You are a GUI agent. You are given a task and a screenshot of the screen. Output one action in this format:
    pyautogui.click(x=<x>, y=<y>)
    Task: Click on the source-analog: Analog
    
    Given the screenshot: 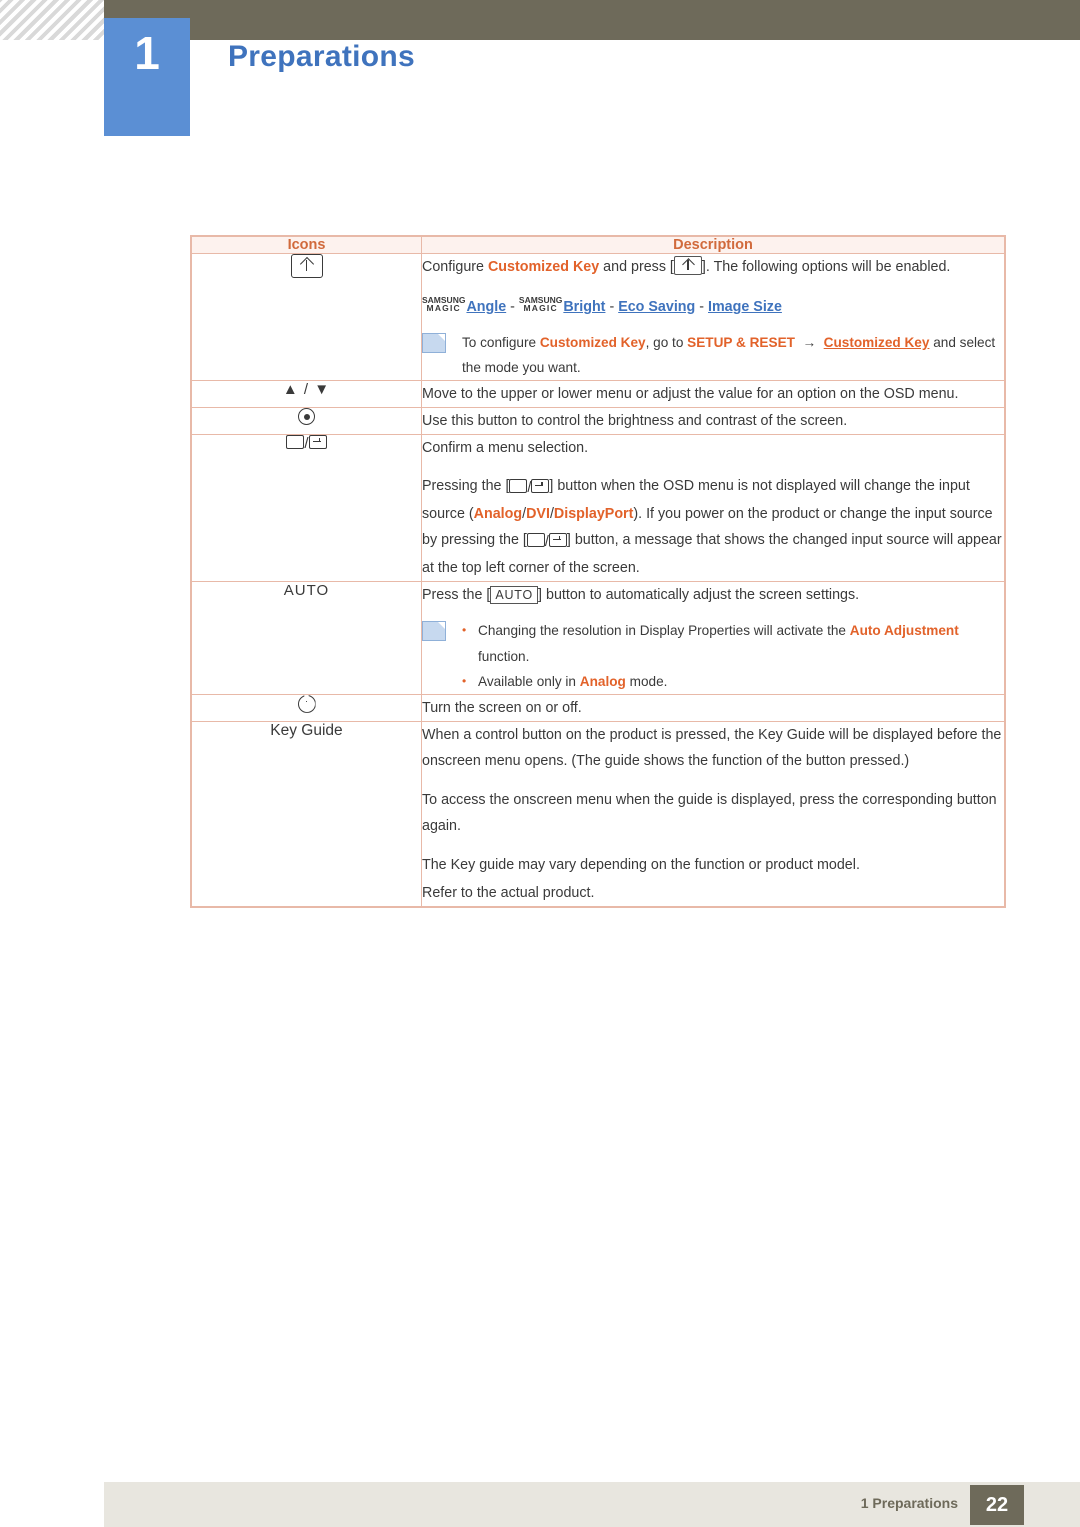 What is the action you would take?
    pyautogui.click(x=498, y=514)
    